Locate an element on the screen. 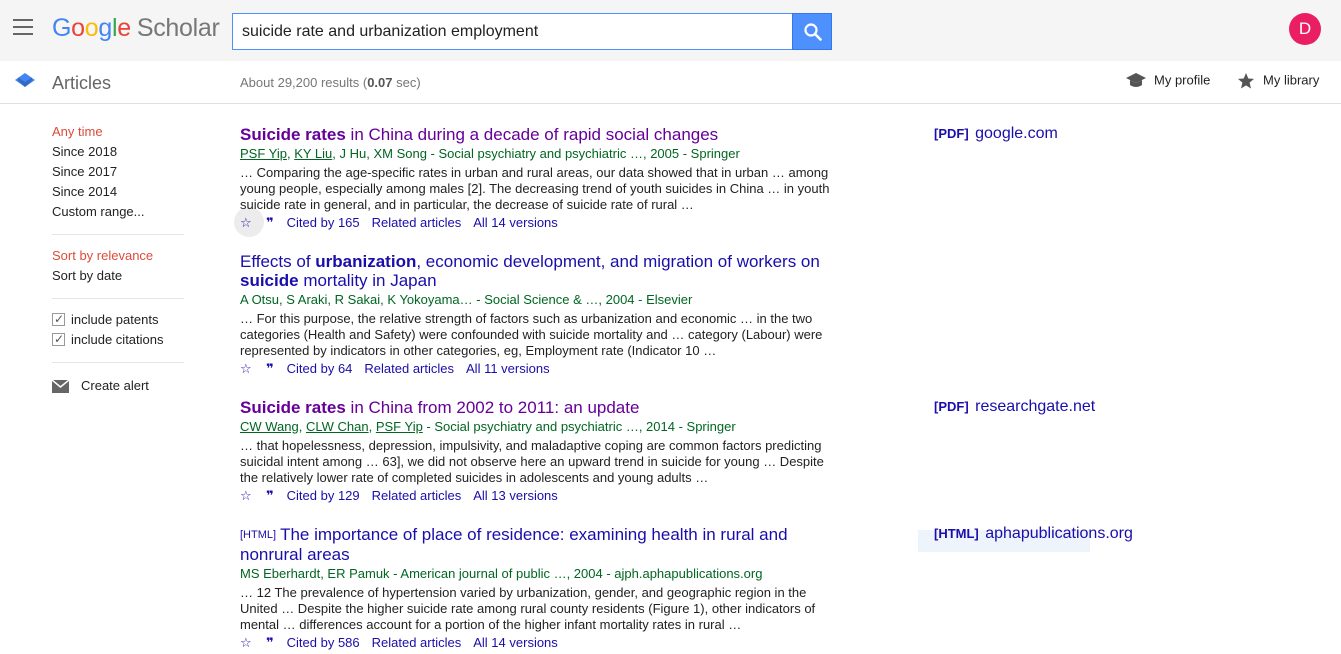 The width and height of the screenshot is (1341, 654). filter-any-time: Any time is located at coordinates (118, 134).